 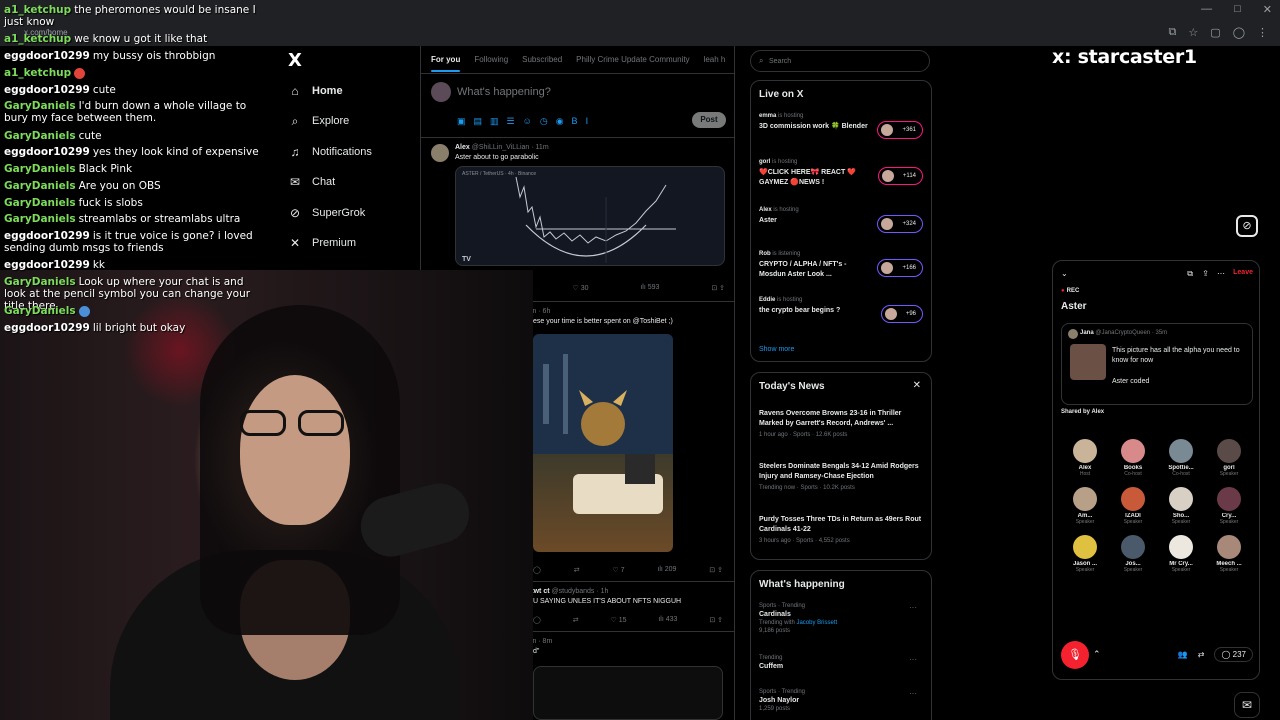 I want to click on profile-icon: ◯, so click(x=1239, y=32).